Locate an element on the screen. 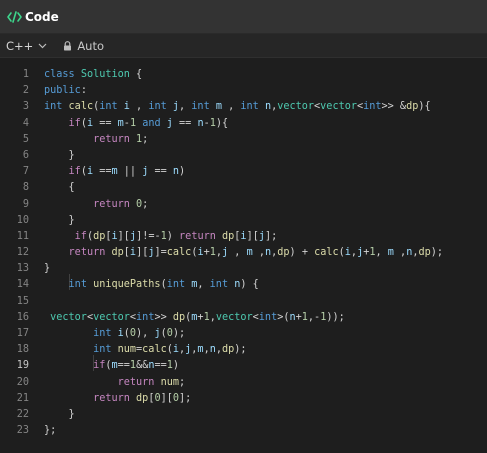  line-number: 14 is located at coordinates (22, 285).